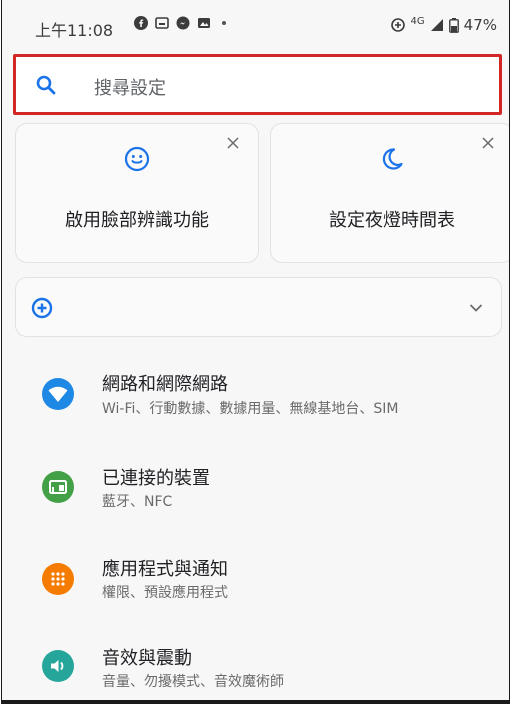 The height and width of the screenshot is (704, 511). Describe the element at coordinates (476, 308) in the screenshot. I see `chevron-down-icon` at that location.